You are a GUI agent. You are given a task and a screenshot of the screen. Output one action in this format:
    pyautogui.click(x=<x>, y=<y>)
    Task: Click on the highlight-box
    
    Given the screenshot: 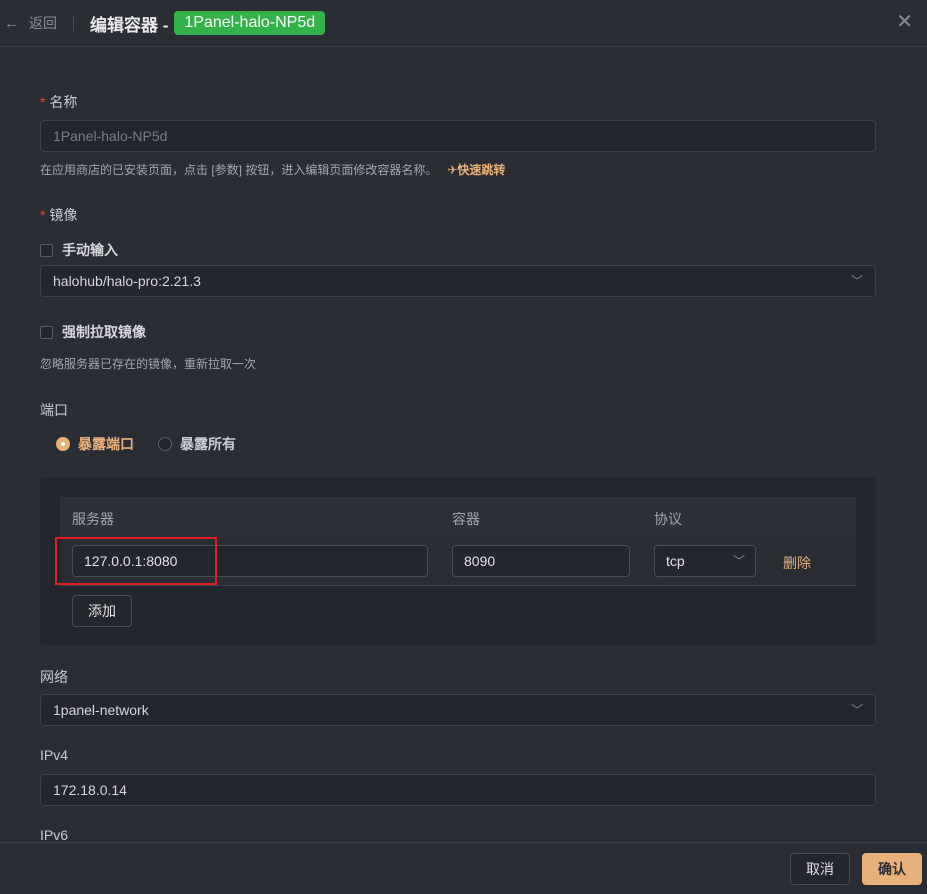 What is the action you would take?
    pyautogui.click(x=136, y=561)
    